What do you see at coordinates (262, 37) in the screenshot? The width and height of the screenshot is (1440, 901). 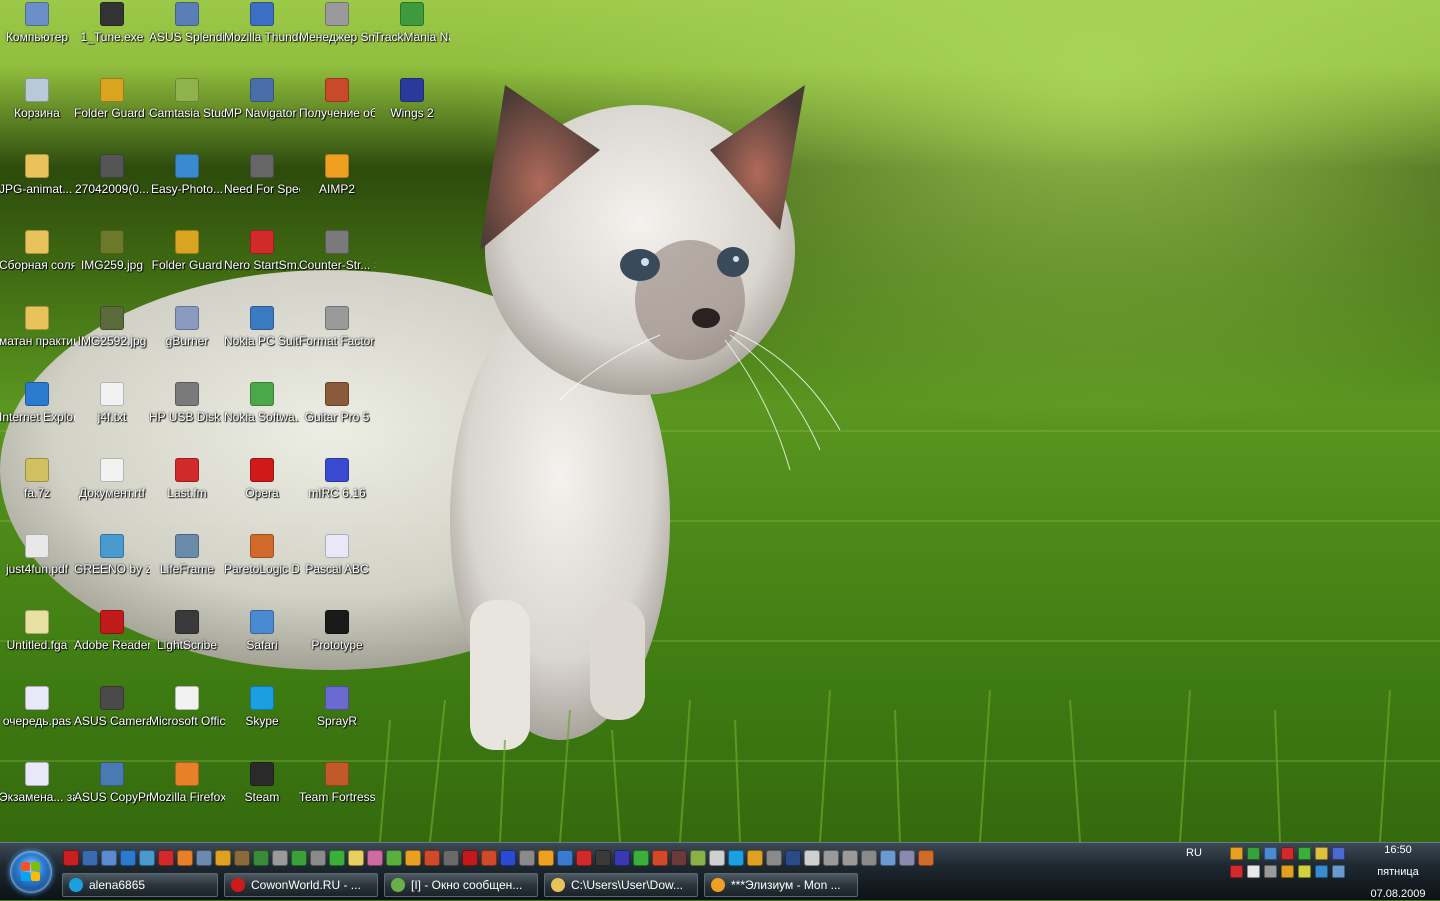 I see `desktop-icon: Mozilla Thunderbird` at bounding box center [262, 37].